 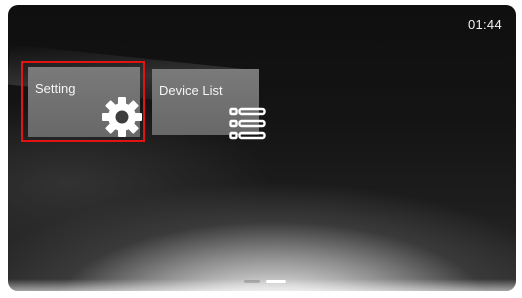 I want to click on gear-icon, so click(x=122, y=117).